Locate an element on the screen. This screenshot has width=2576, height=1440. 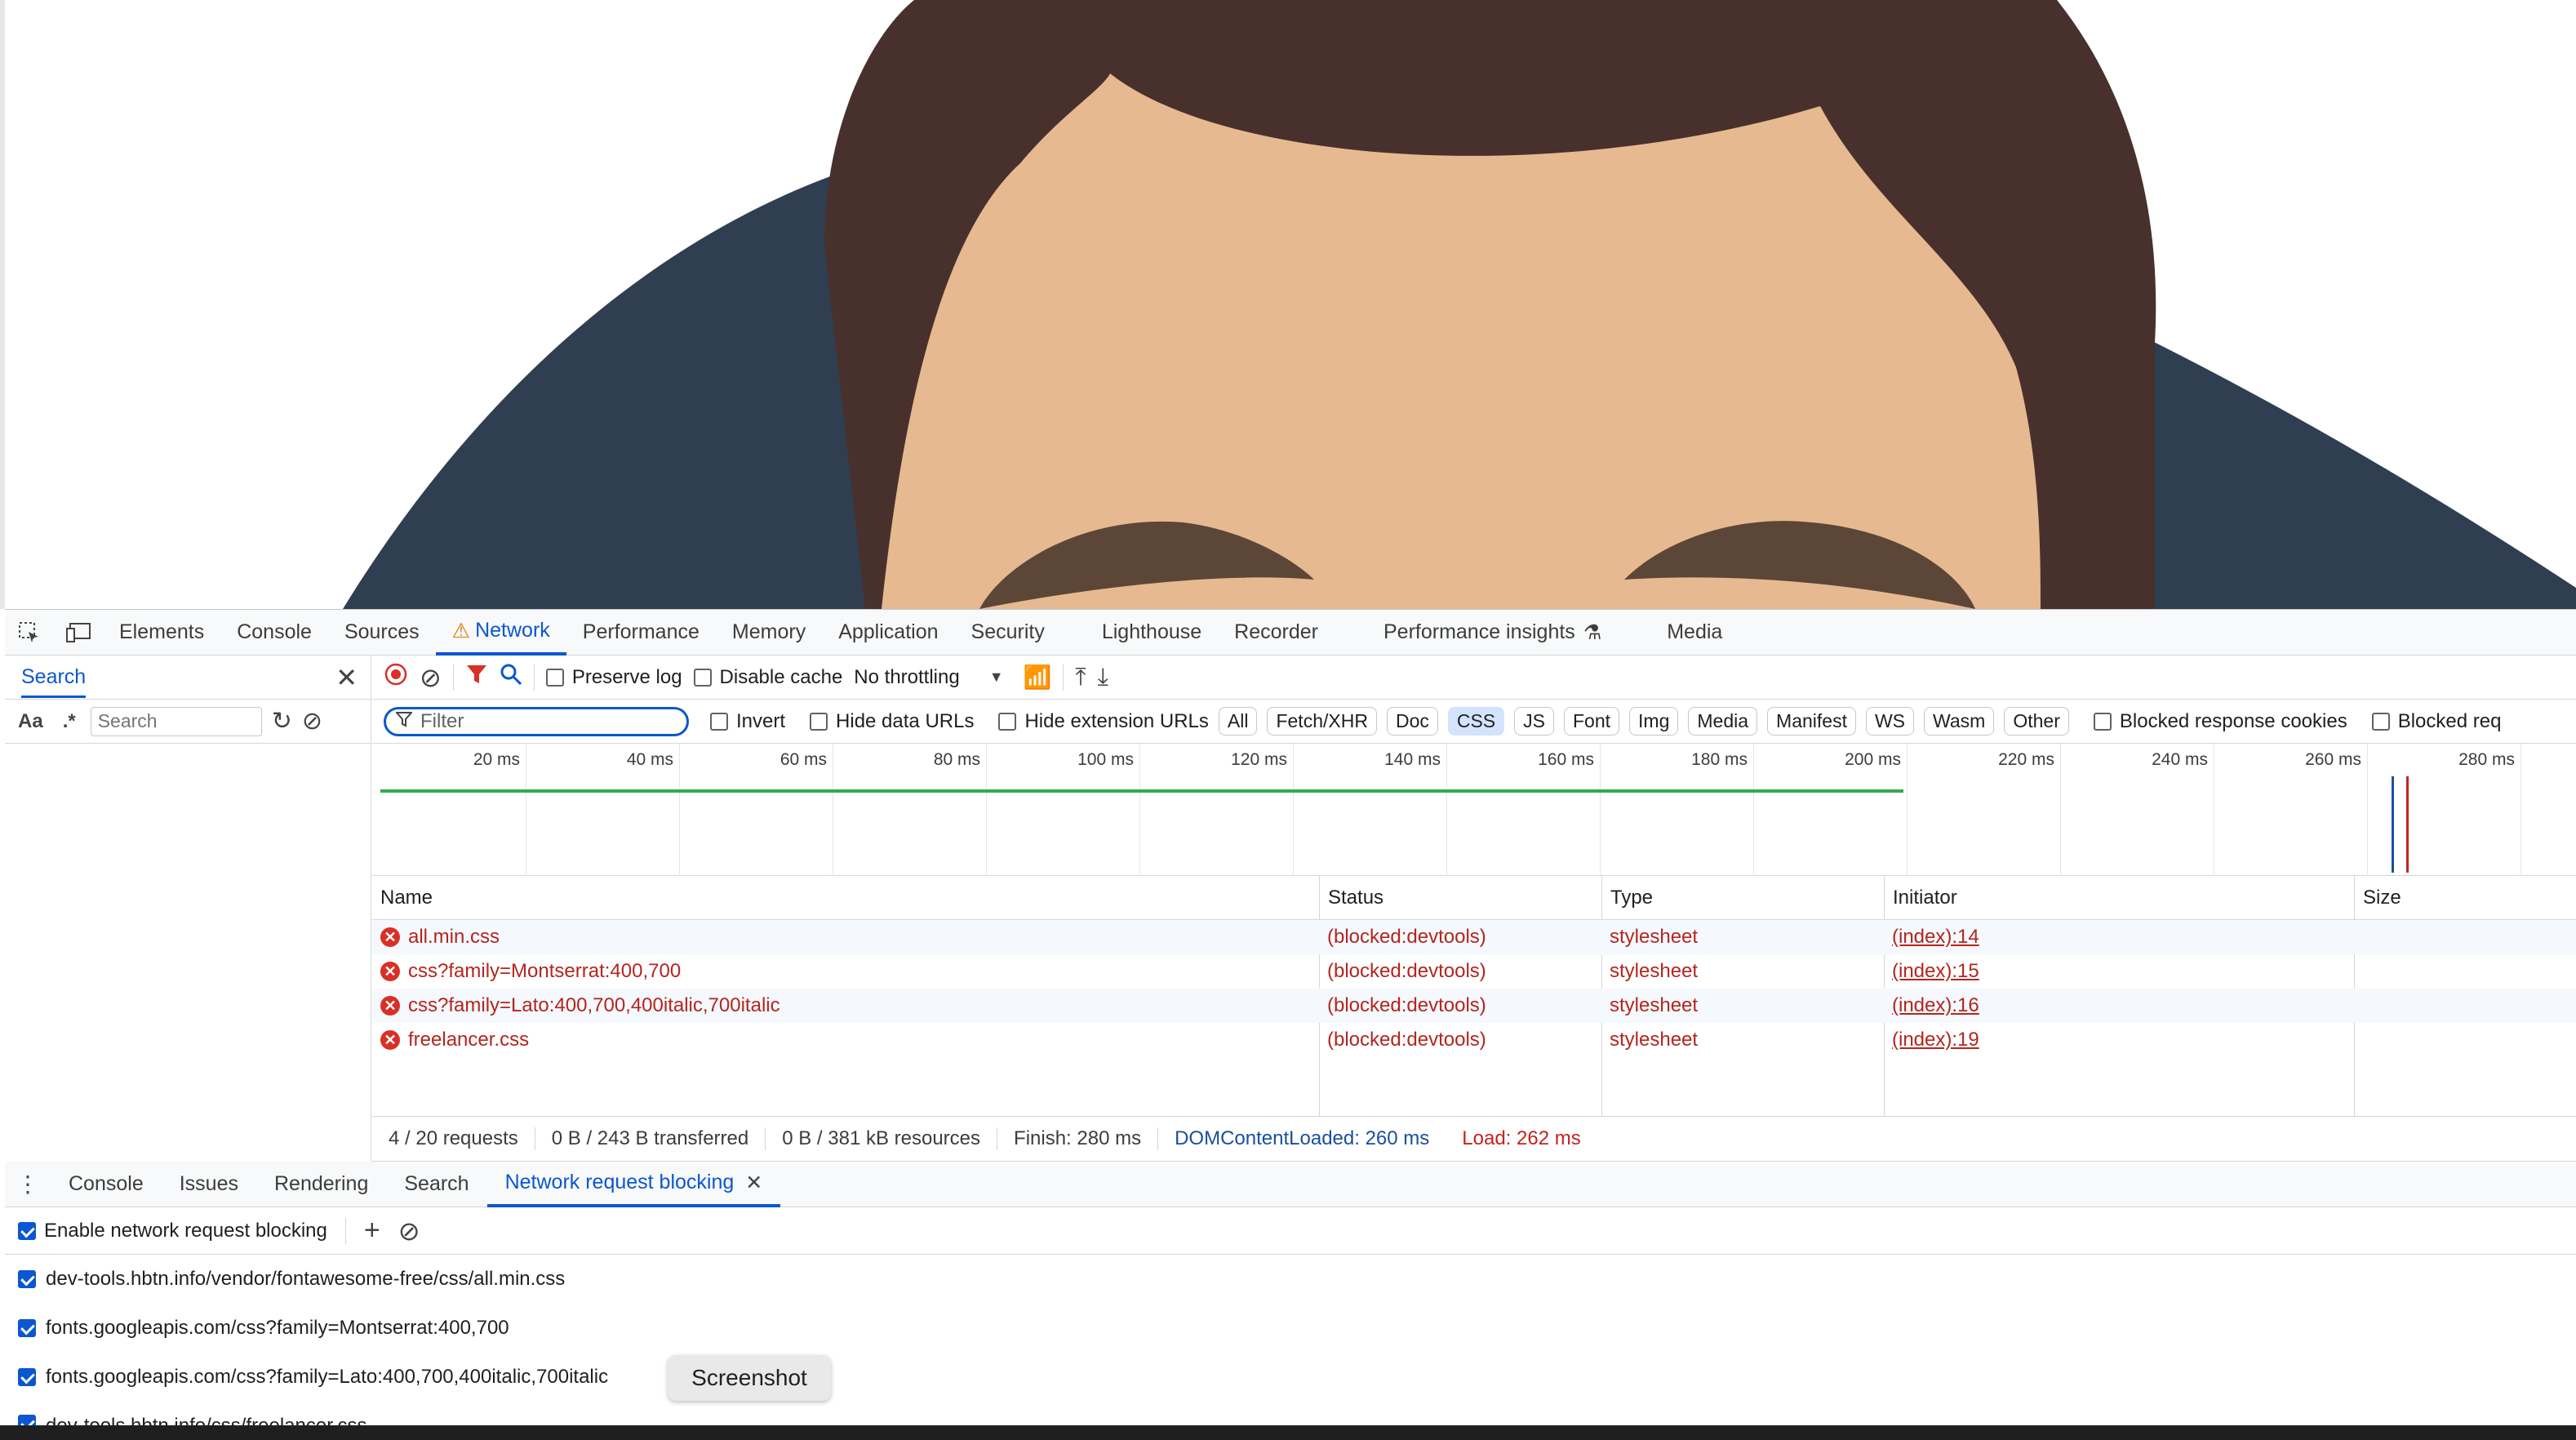
timeline-tick-label: 200 ms is located at coordinates (1873, 759).